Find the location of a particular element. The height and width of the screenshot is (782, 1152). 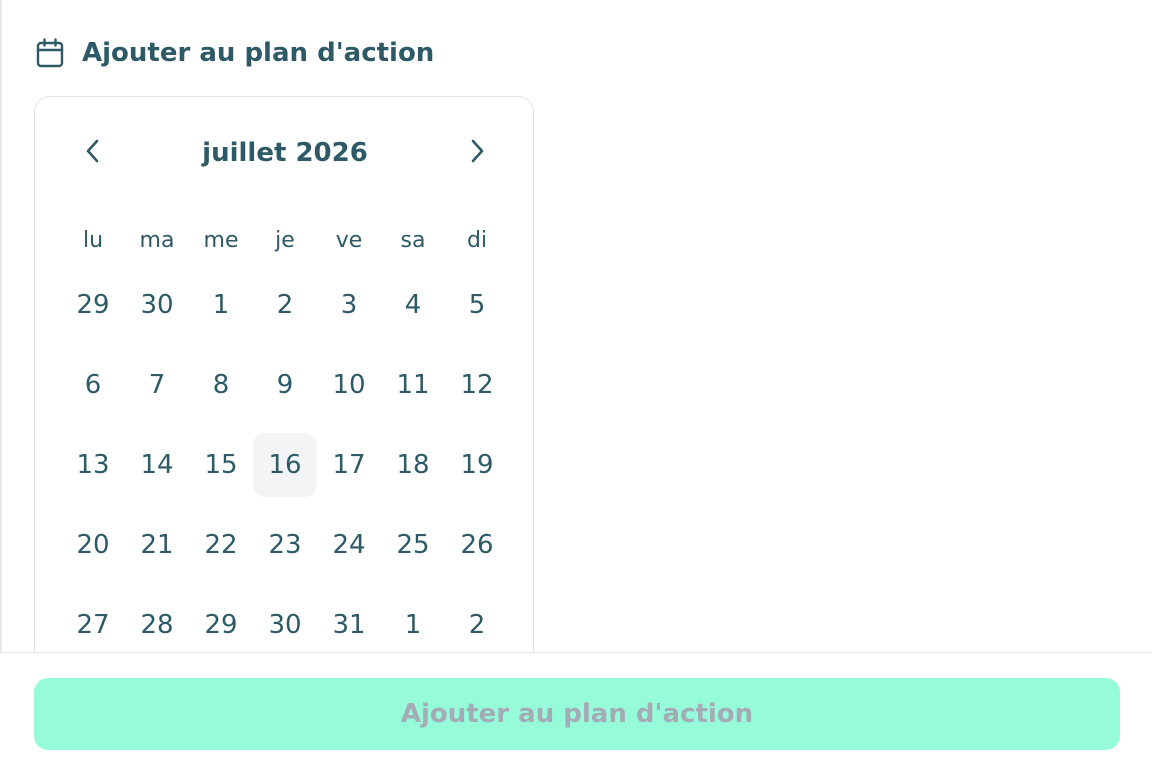

weekday-label: me is located at coordinates (221, 240).